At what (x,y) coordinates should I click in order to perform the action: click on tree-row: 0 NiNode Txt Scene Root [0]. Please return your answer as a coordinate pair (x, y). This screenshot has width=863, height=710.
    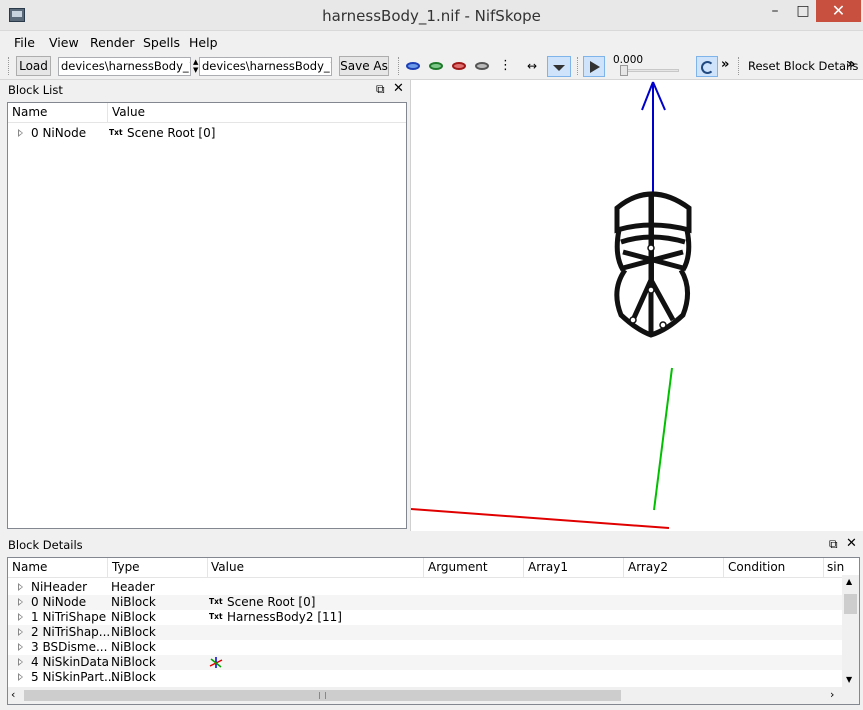
    Looking at the image, I should click on (207, 133).